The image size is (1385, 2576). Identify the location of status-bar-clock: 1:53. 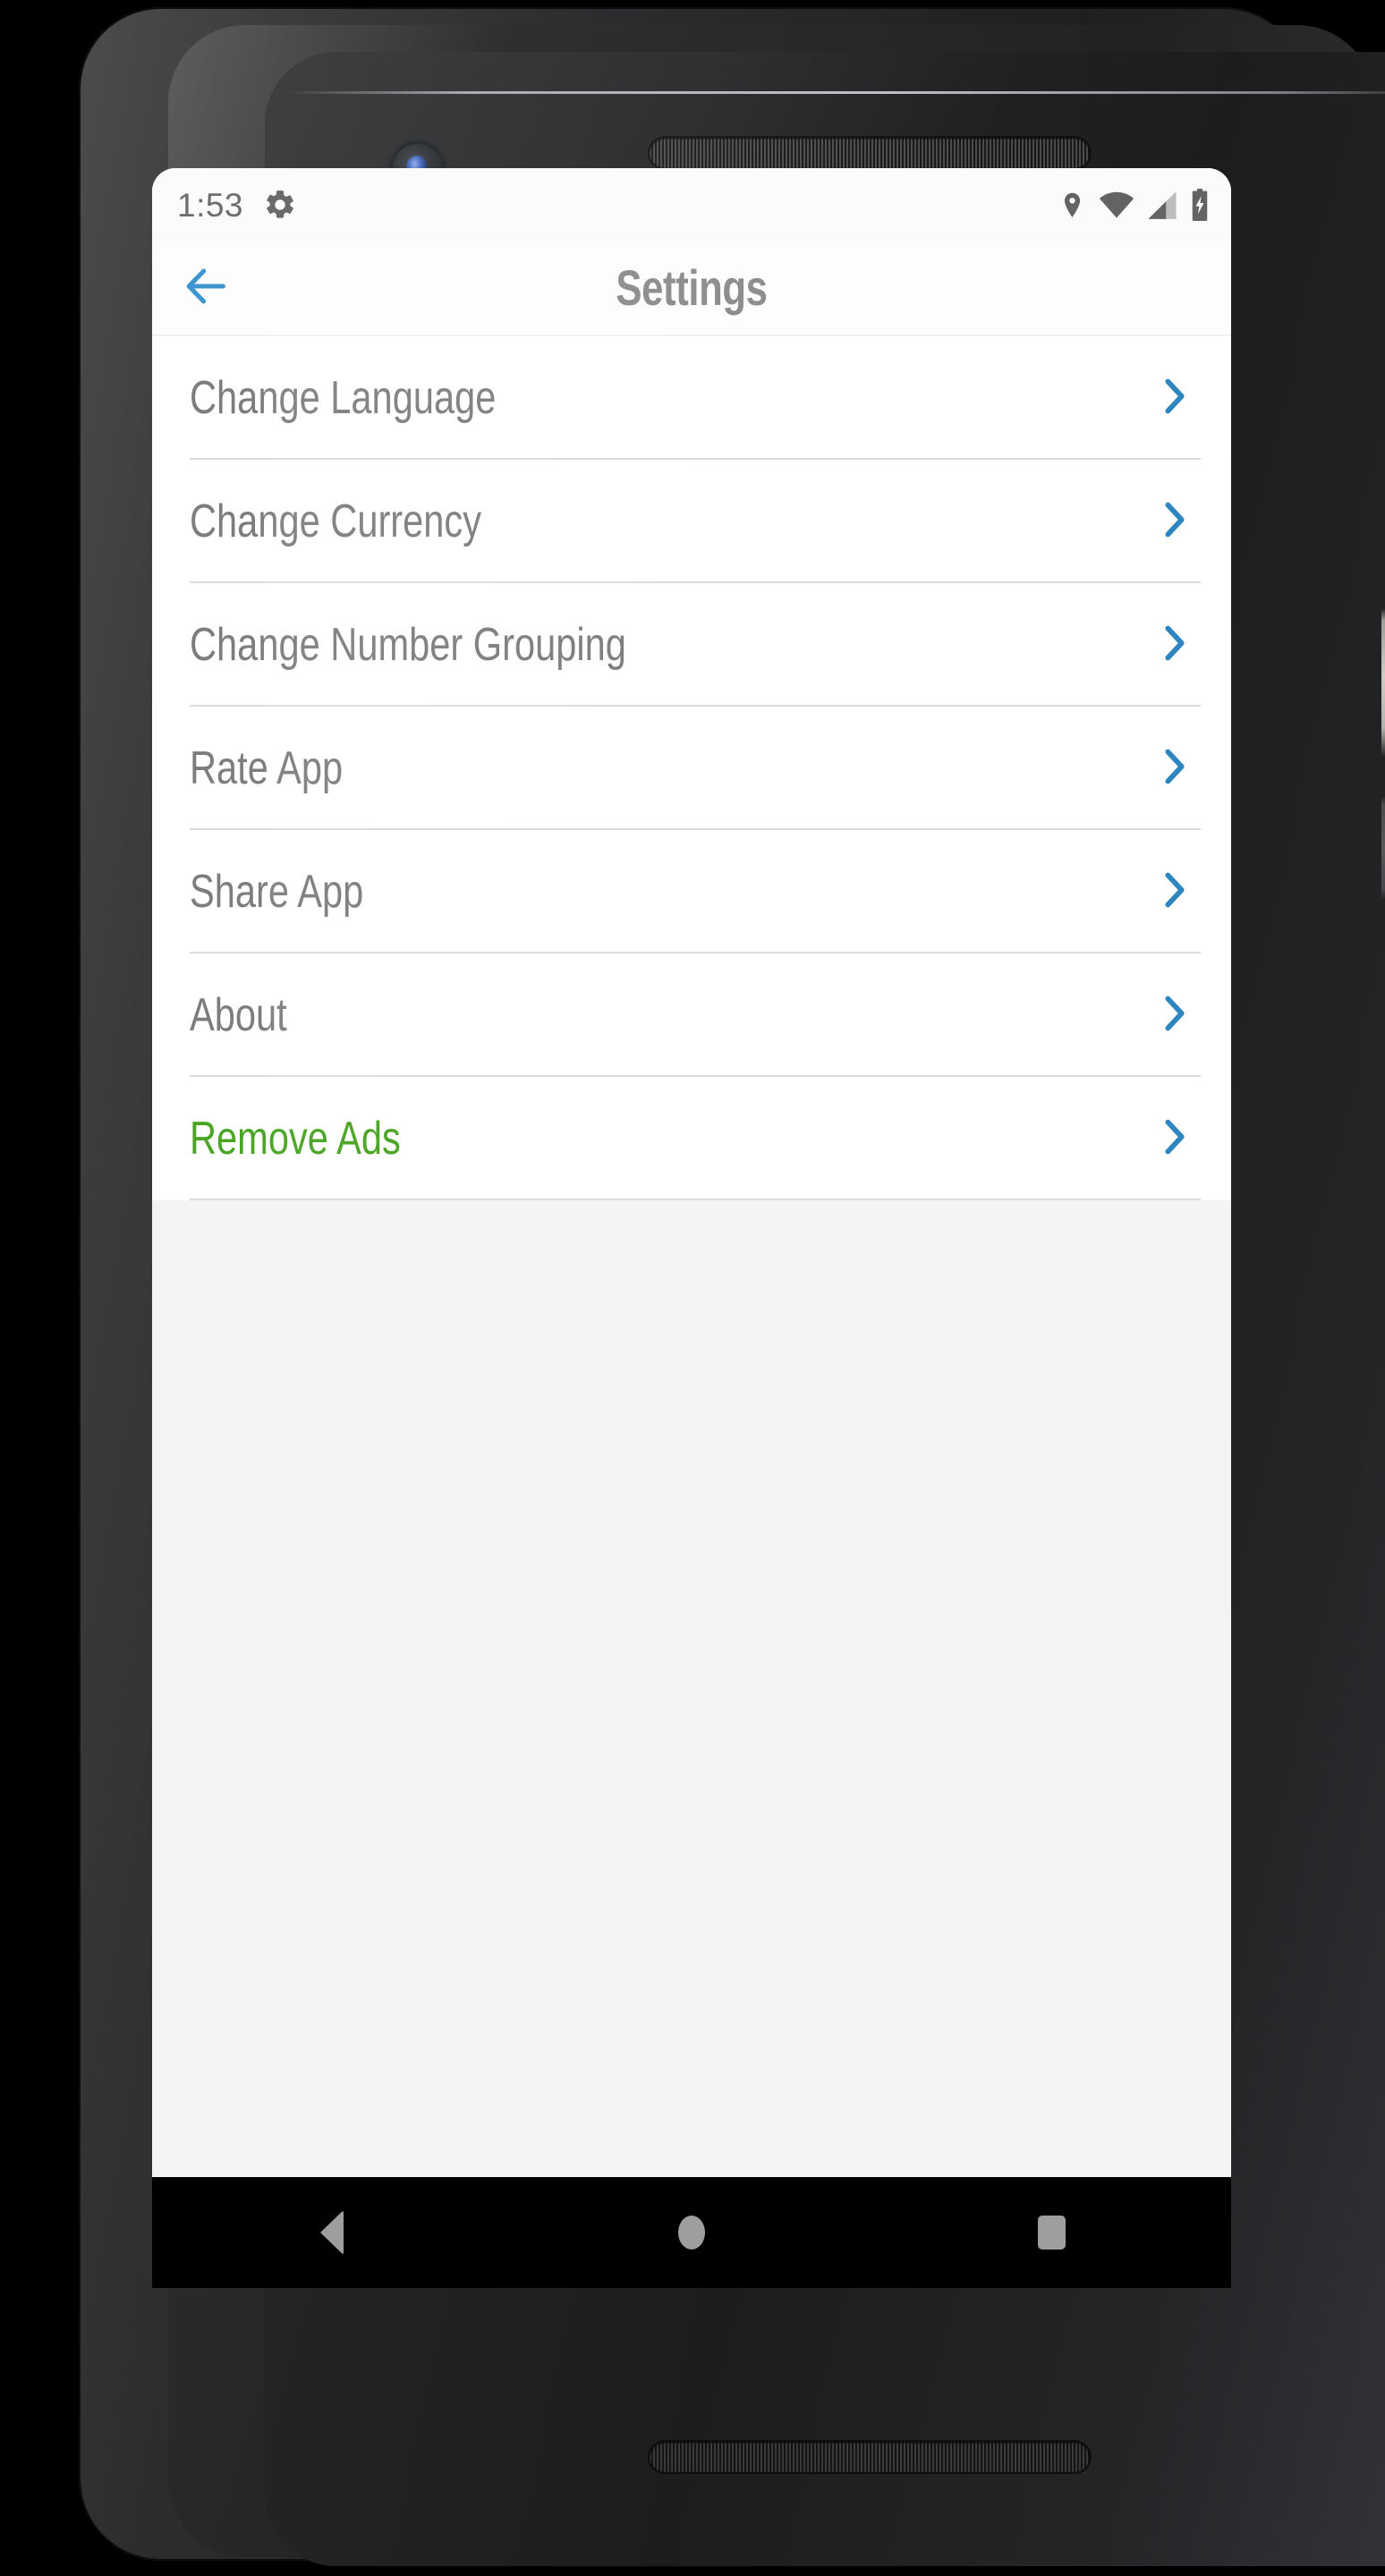
(210, 205).